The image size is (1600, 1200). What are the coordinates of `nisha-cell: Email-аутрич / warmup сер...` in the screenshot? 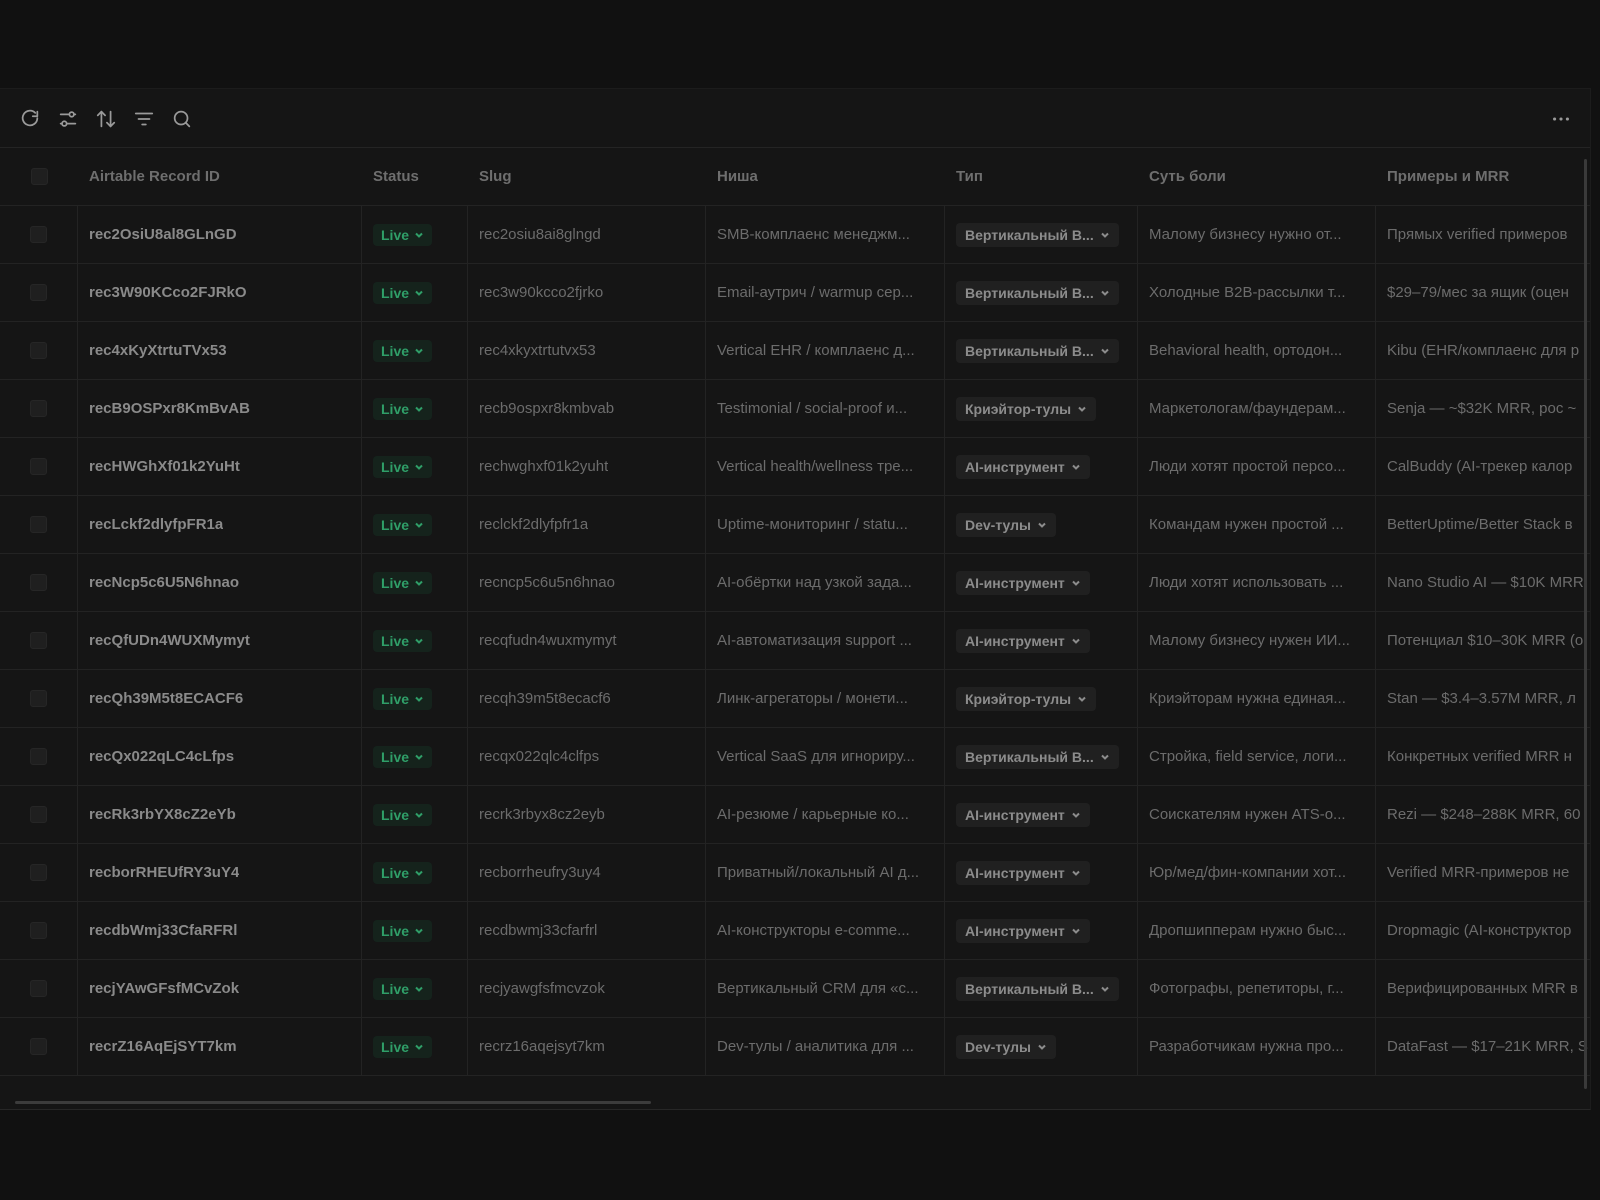 It's located at (825, 292).